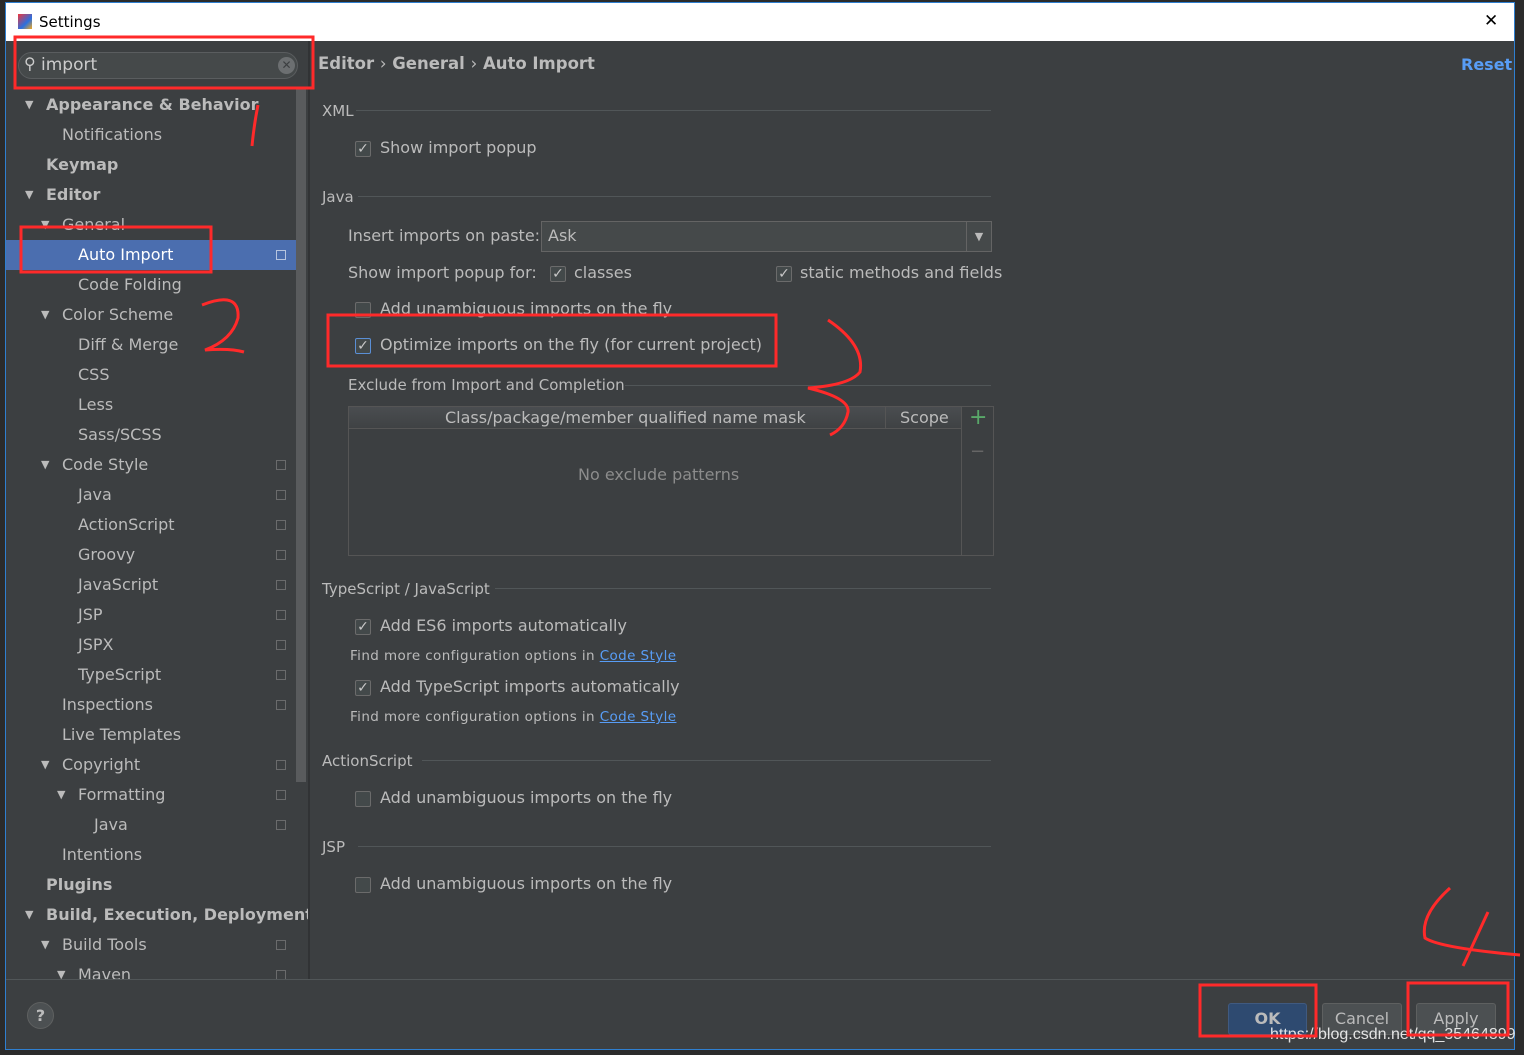  Describe the element at coordinates (442, 272) in the screenshot. I see `show-popup-for-label: Show import popup for:` at that location.